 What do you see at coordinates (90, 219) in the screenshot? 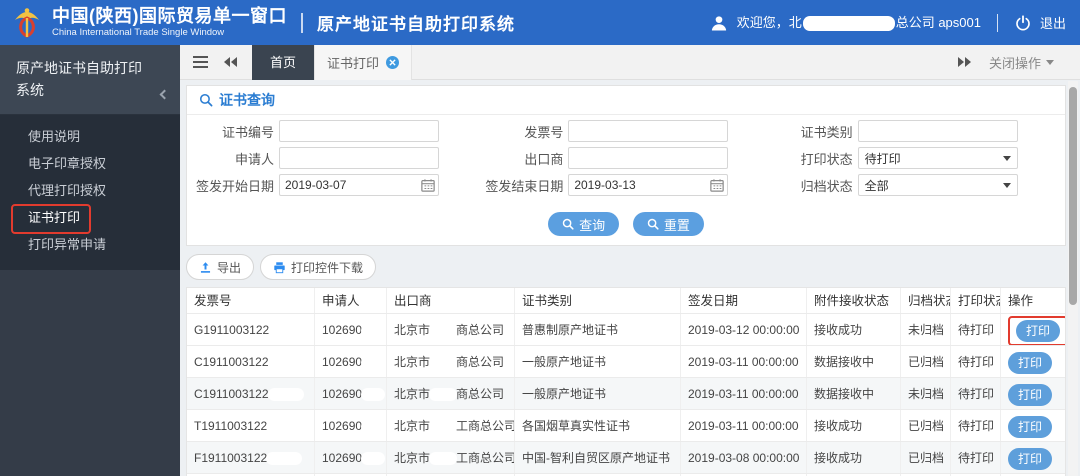
I see `sidebar-item-cert-print: 证书打印` at bounding box center [90, 219].